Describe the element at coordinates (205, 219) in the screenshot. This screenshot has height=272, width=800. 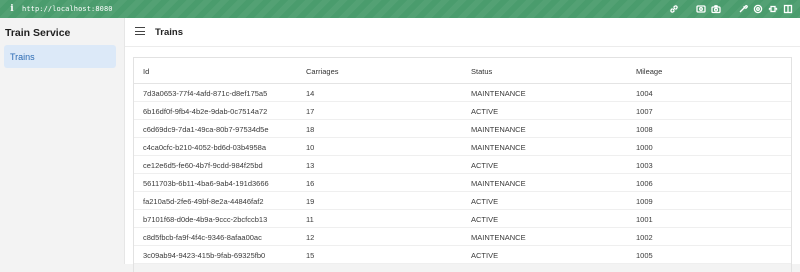
I see `cell-id: b7101f68-d0de-4b9a-9ccc-2bcfccb13` at that location.